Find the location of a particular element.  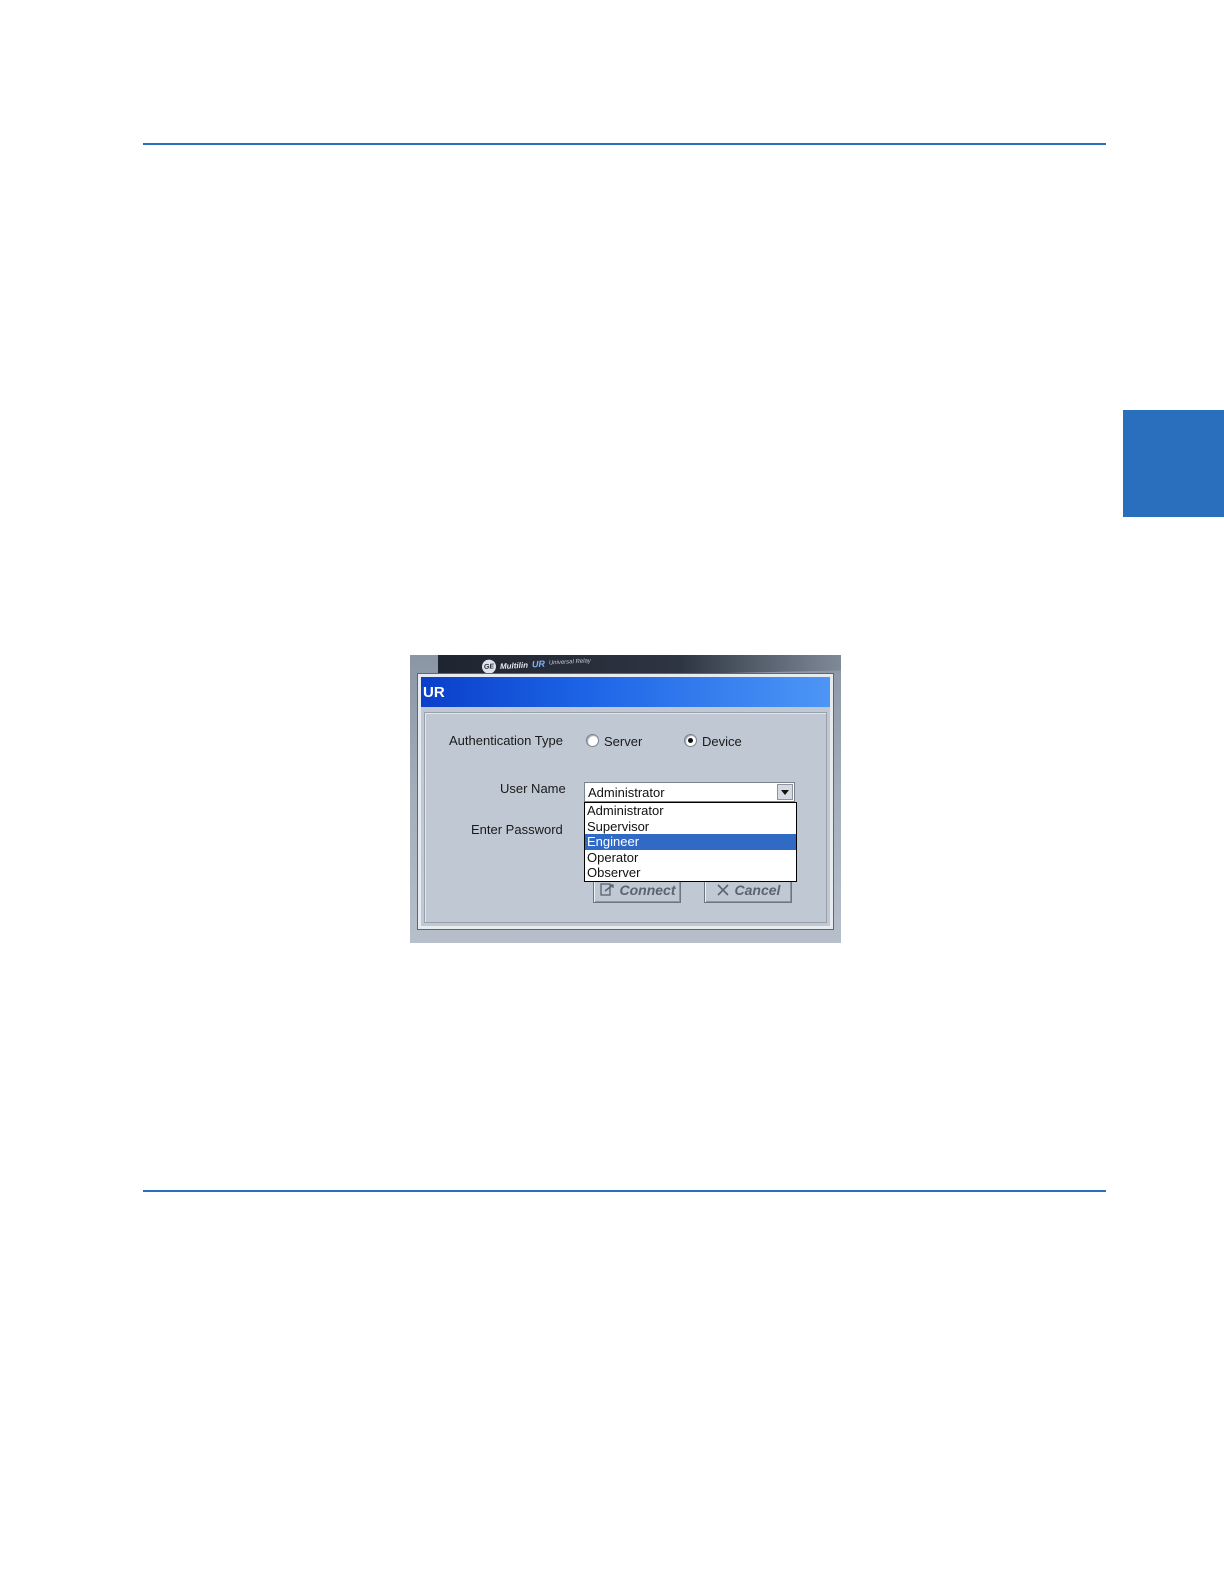

dropdown-option-administrator: Administrator is located at coordinates (690, 811).